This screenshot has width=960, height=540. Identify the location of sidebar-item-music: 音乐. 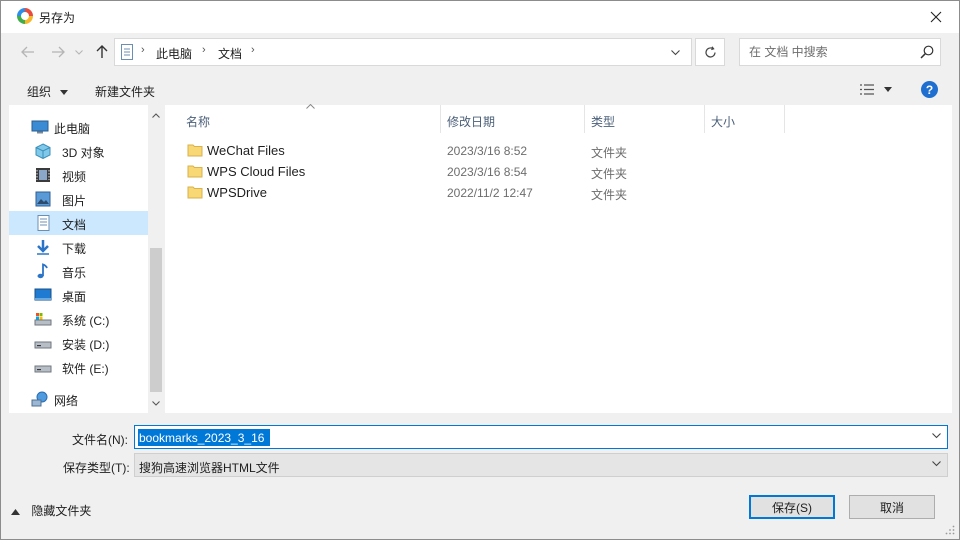
(78, 271).